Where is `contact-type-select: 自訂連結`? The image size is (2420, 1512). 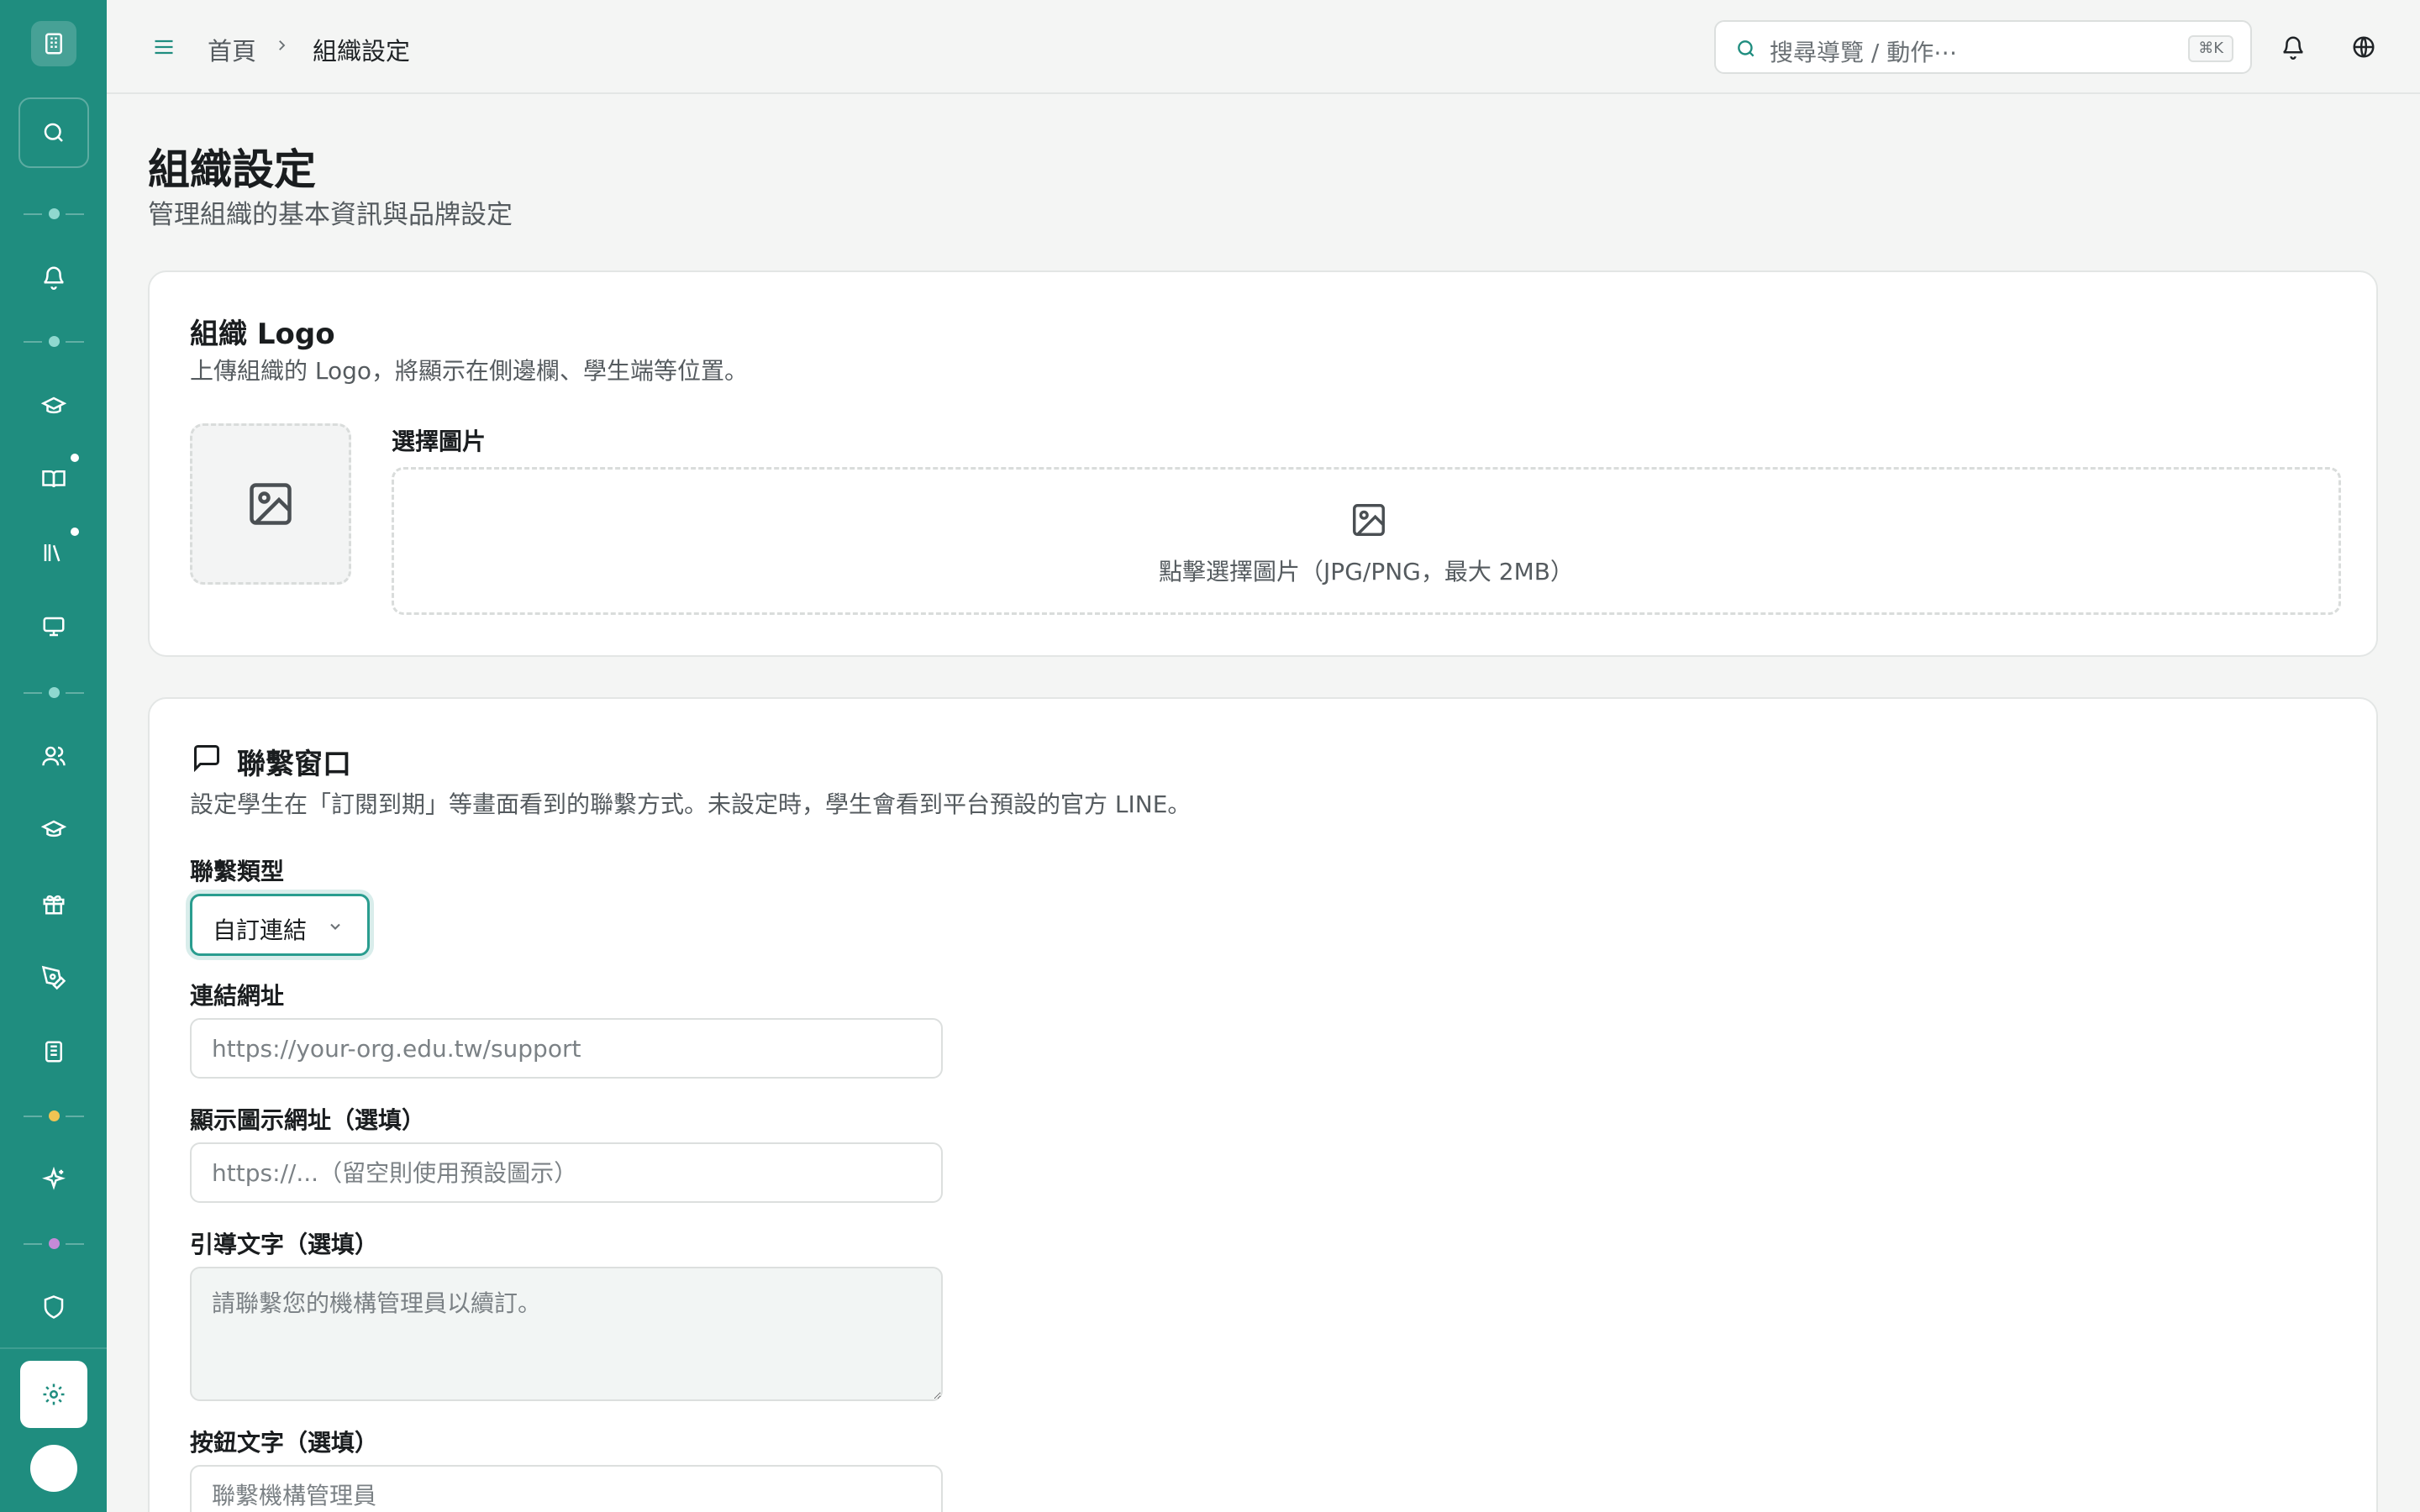 contact-type-select: 自訂連結 is located at coordinates (280, 925).